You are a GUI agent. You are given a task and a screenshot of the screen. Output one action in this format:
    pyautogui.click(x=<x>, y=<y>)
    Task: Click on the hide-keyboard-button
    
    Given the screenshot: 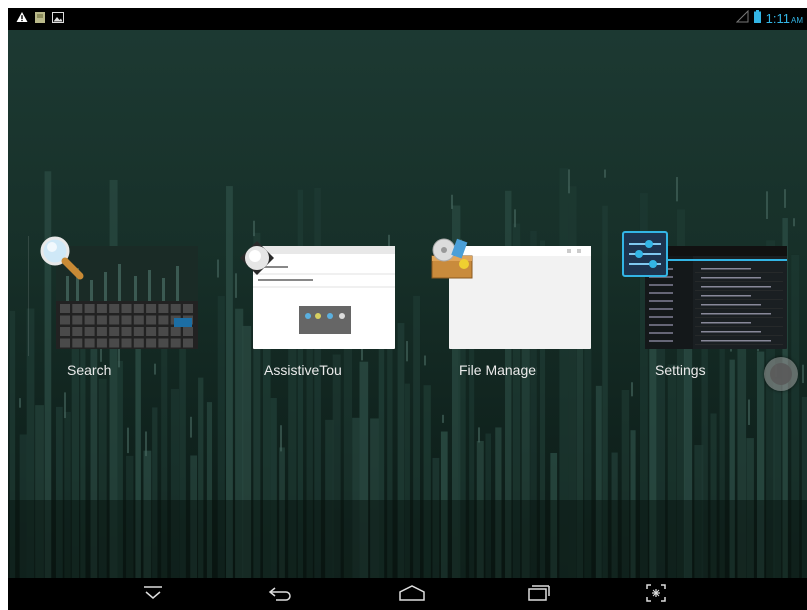 What is the action you would take?
    pyautogui.click(x=153, y=595)
    